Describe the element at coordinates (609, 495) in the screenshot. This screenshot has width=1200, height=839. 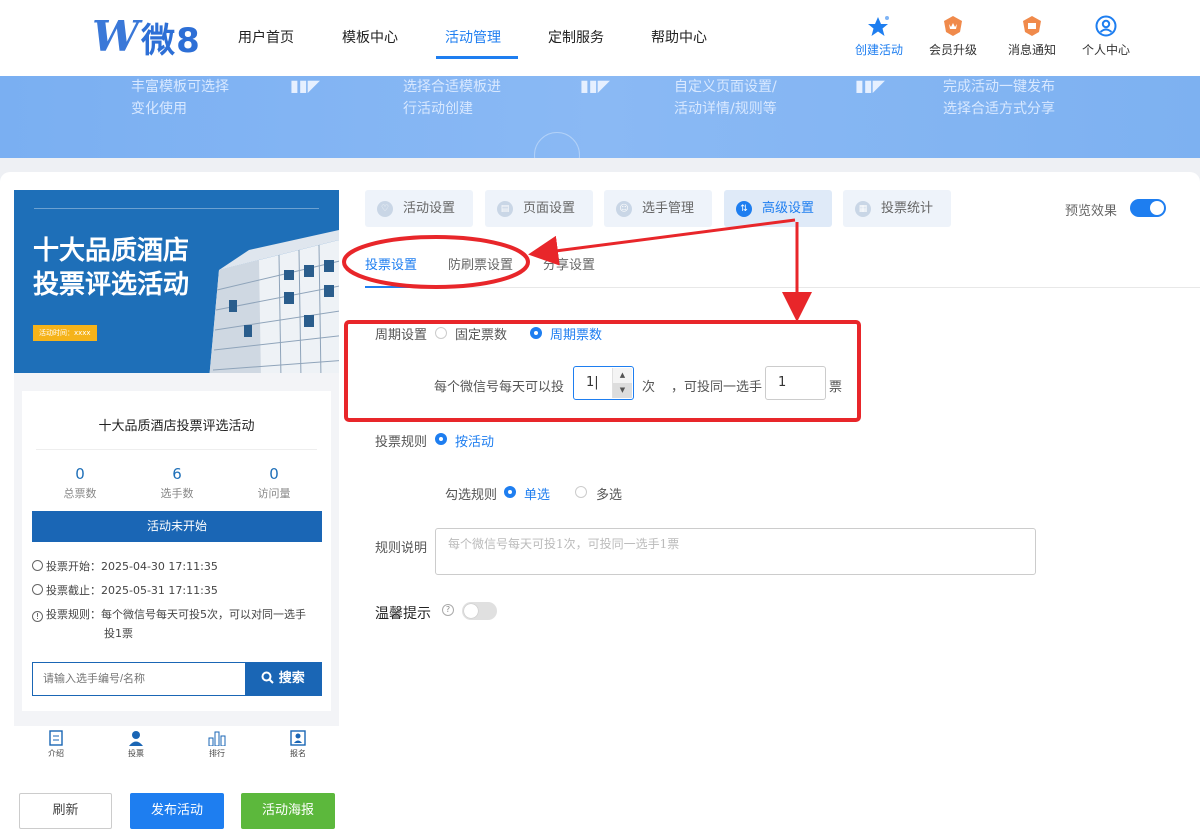
I see `radio-multi-select-label: 多选` at that location.